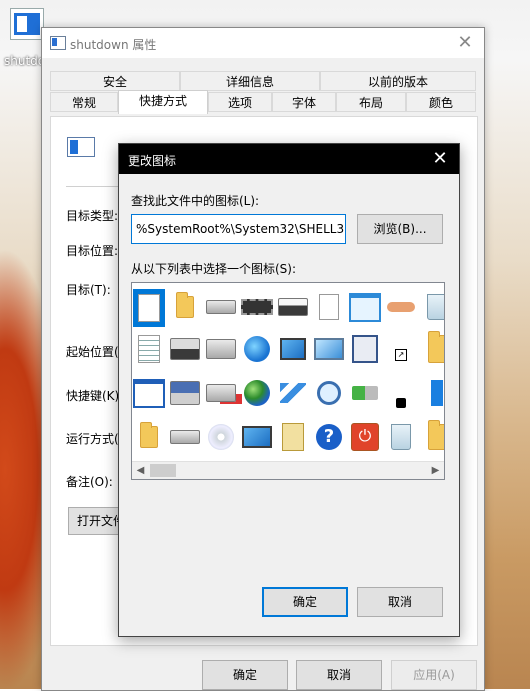 The height and width of the screenshot is (691, 530). Describe the element at coordinates (304, 102) in the screenshot. I see `tab-font: 字体` at that location.